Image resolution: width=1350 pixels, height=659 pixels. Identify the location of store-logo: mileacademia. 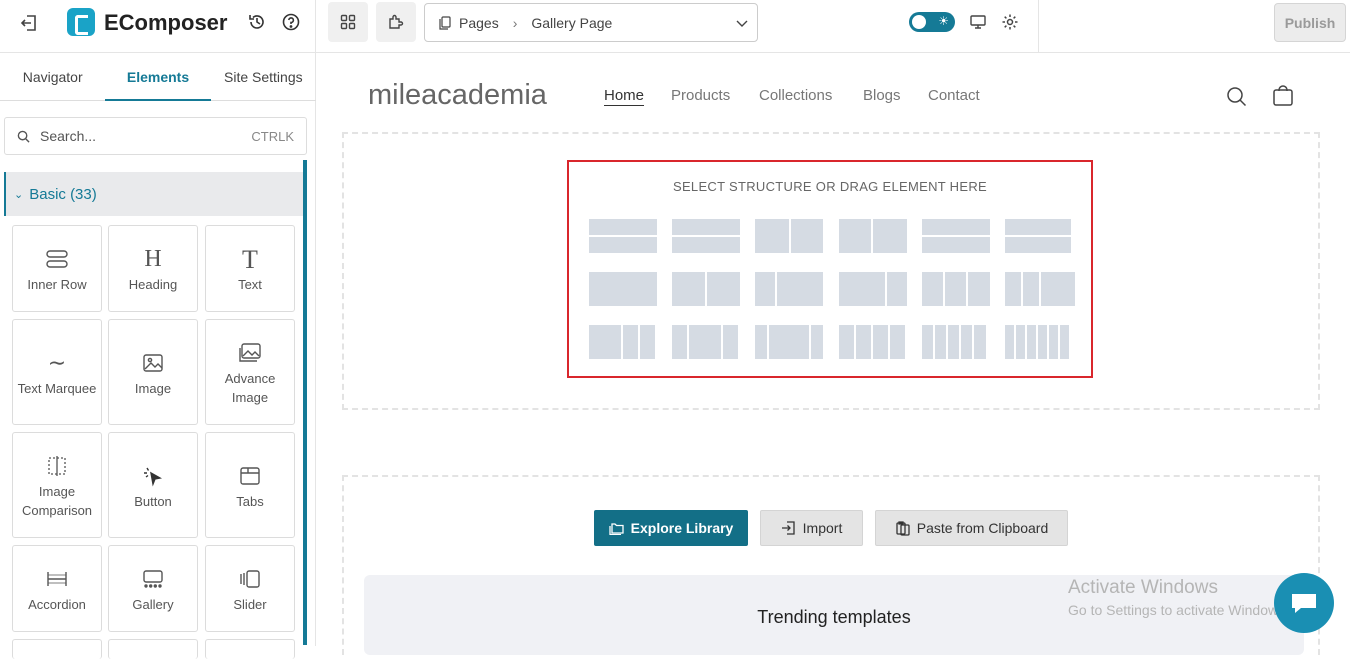
(457, 95).